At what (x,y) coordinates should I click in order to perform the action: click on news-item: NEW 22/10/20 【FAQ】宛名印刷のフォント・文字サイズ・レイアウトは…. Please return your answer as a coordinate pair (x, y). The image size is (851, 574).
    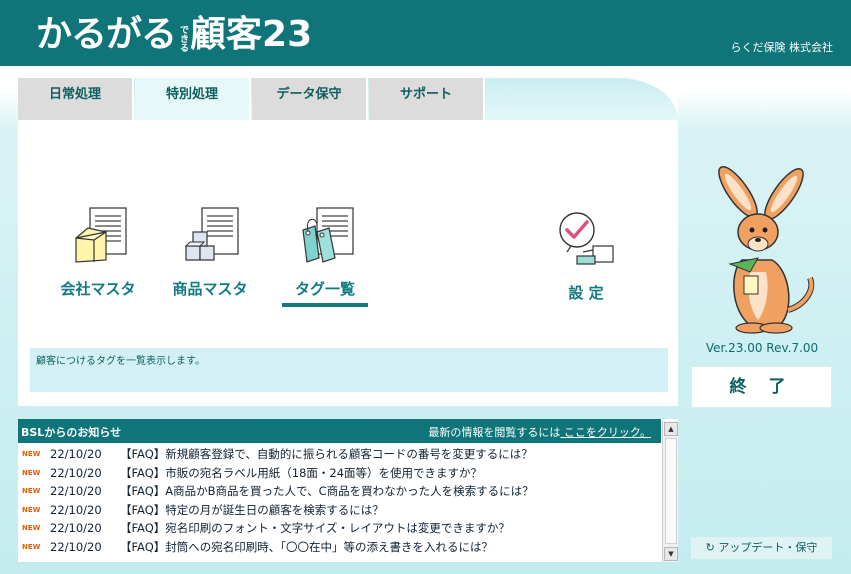
    Looking at the image, I should click on (339, 528).